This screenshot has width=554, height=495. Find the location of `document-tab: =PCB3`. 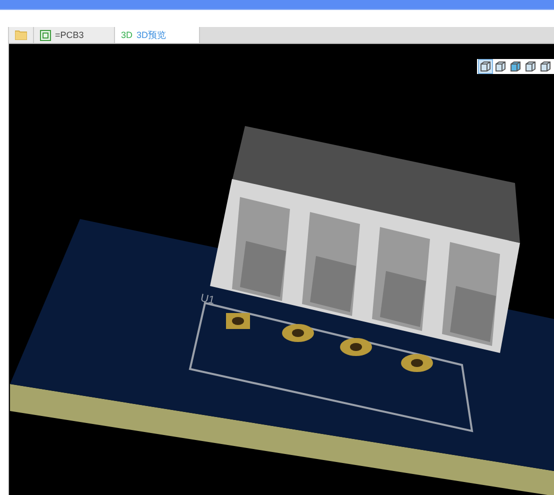

document-tab: =PCB3 is located at coordinates (74, 35).